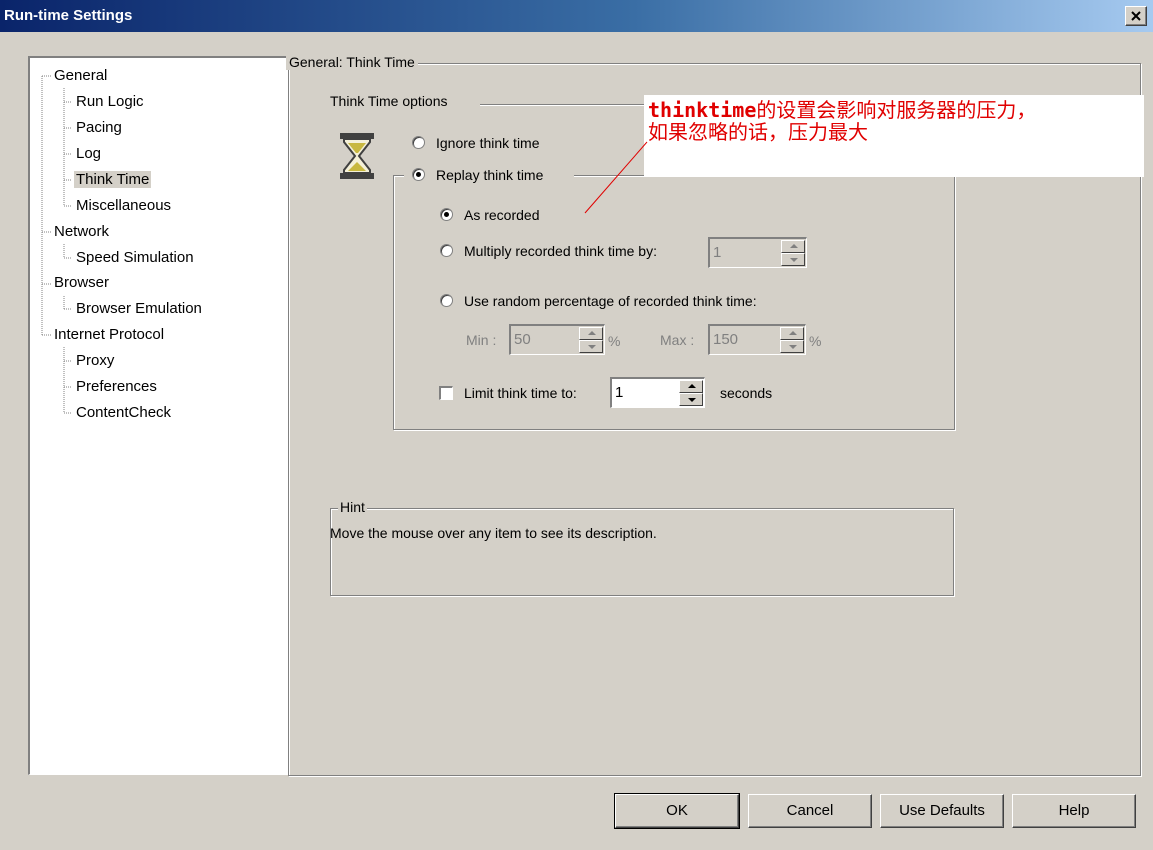 Image resolution: width=1153 pixels, height=850 pixels. I want to click on tree-item-general: General, so click(80, 76).